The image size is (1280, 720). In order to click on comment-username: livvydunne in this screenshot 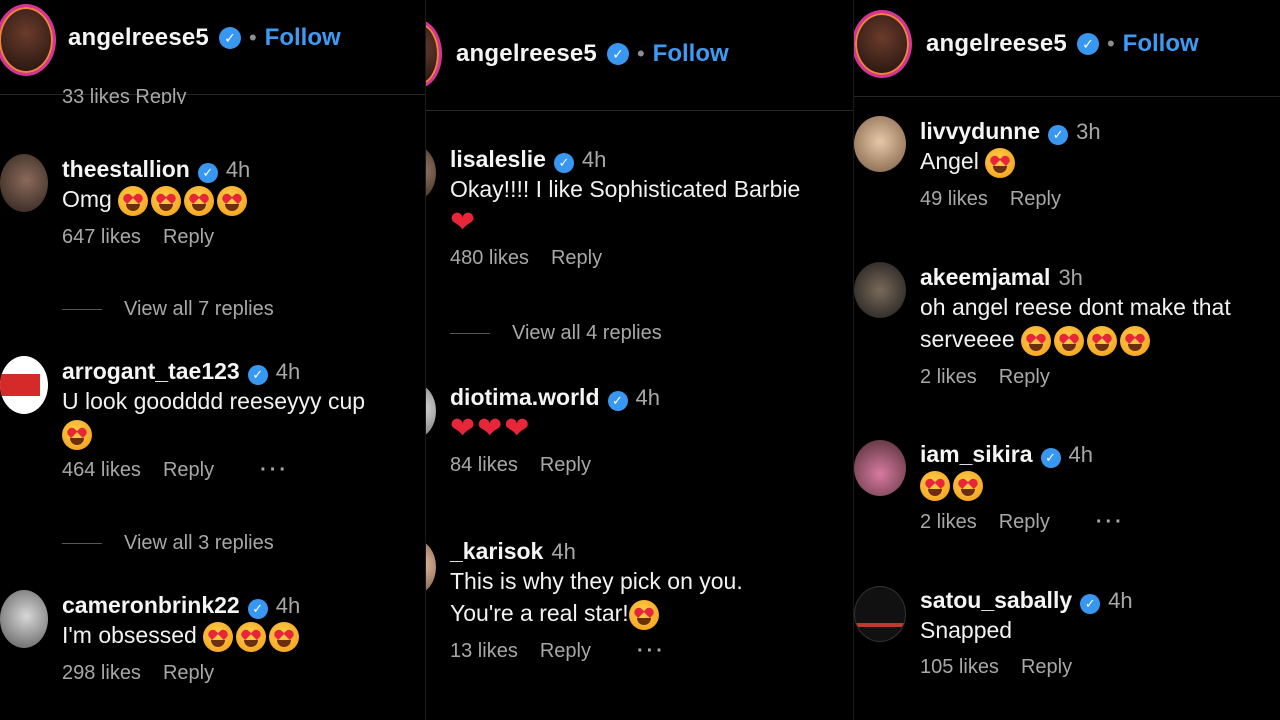, I will do `click(980, 131)`.